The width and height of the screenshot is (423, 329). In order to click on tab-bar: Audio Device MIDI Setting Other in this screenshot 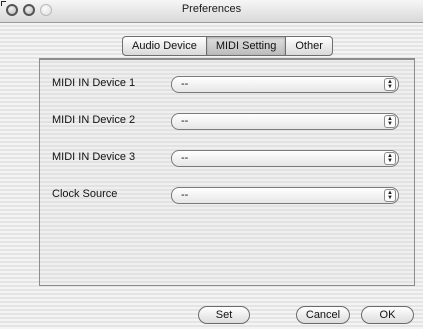, I will do `click(227, 46)`.